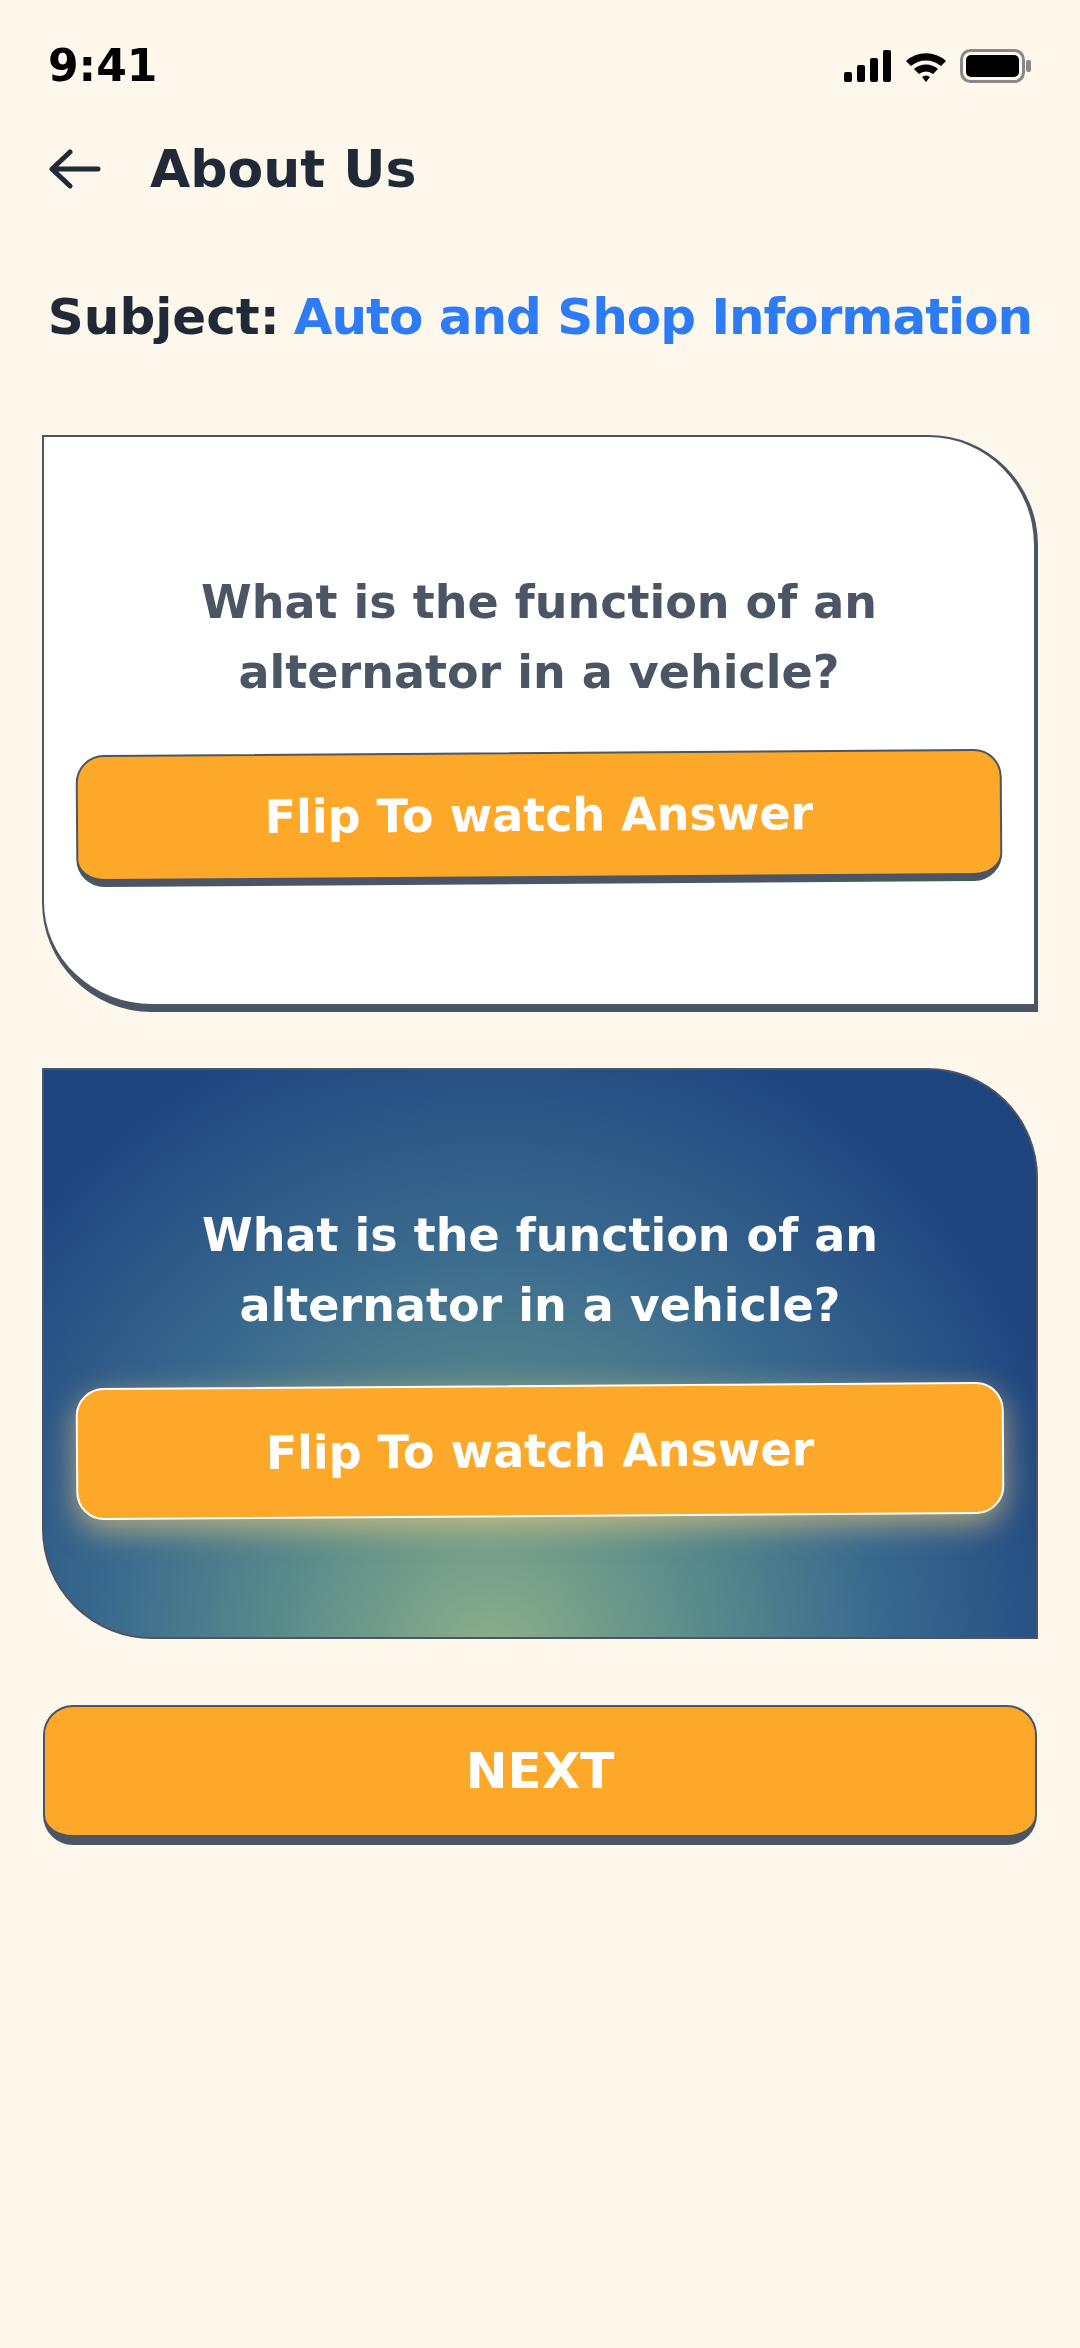 The image size is (1080, 2348). Describe the element at coordinates (163, 317) in the screenshot. I see `subject-label: Subject:` at that location.